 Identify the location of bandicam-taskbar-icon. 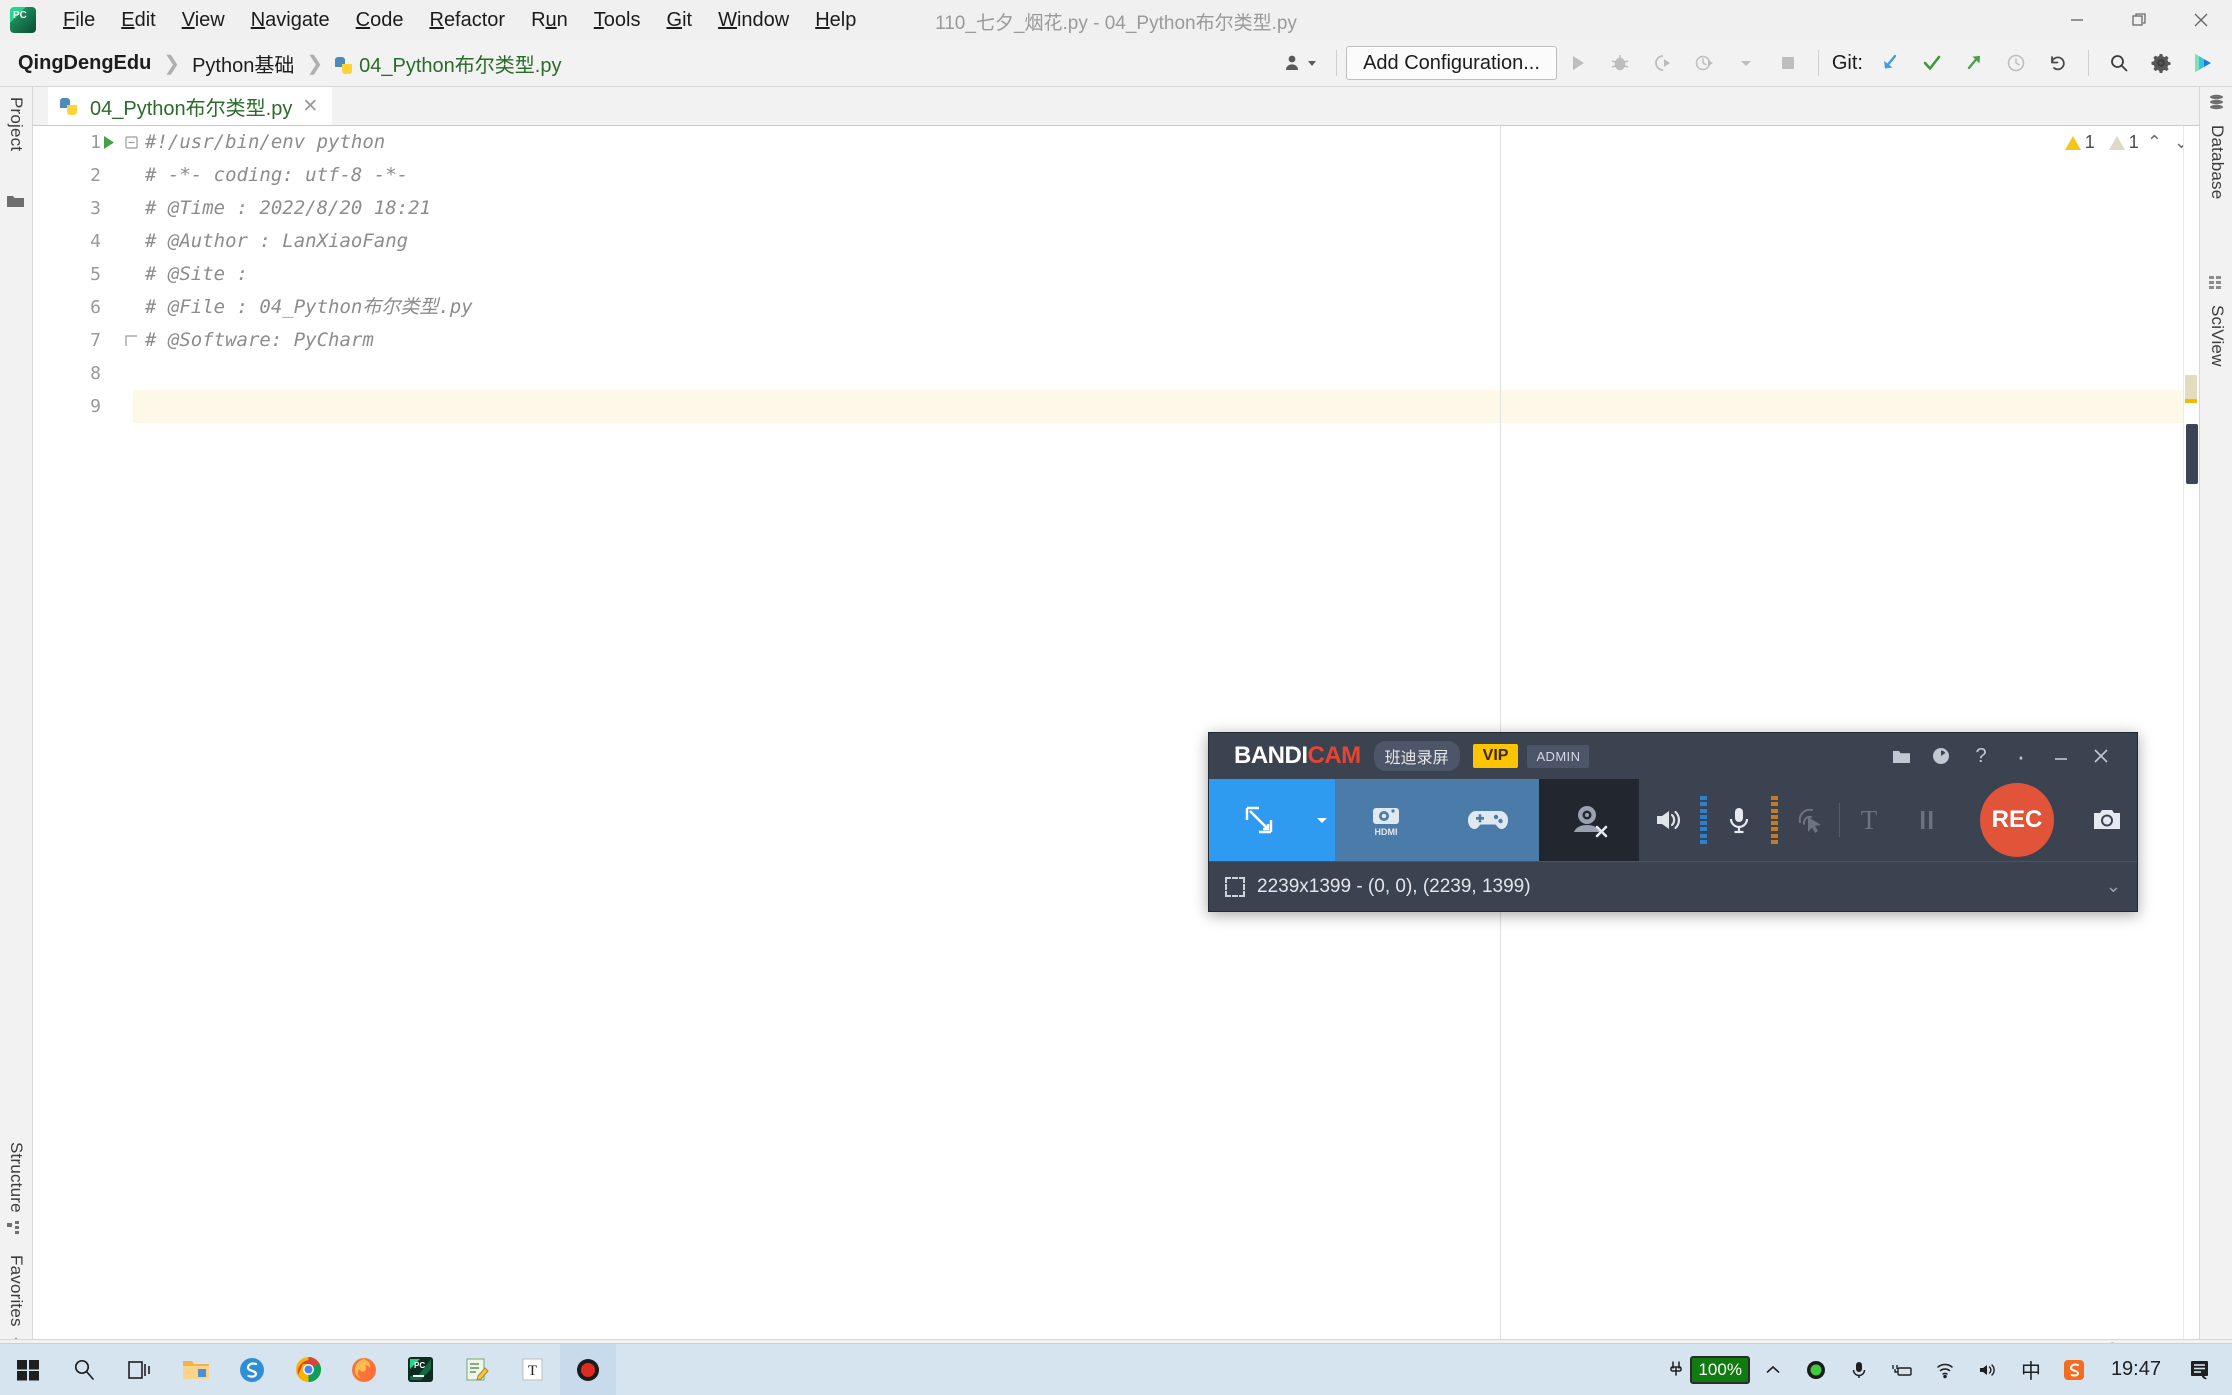
(588, 1369).